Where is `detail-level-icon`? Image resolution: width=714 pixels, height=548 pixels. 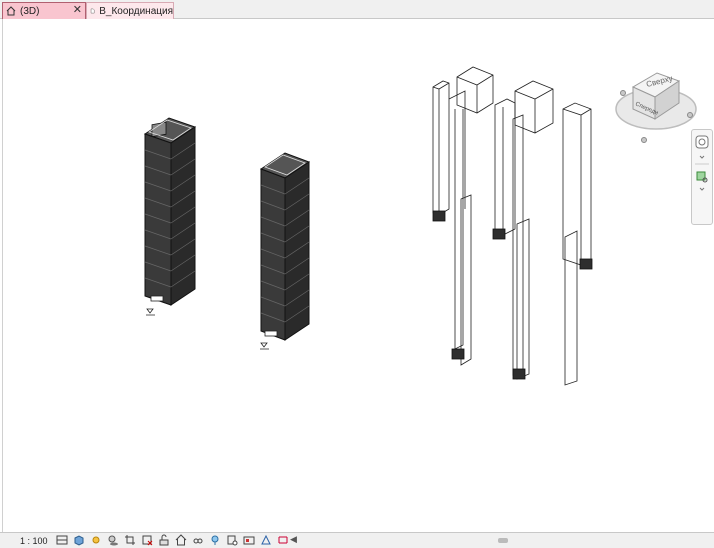 detail-level-icon is located at coordinates (62, 540).